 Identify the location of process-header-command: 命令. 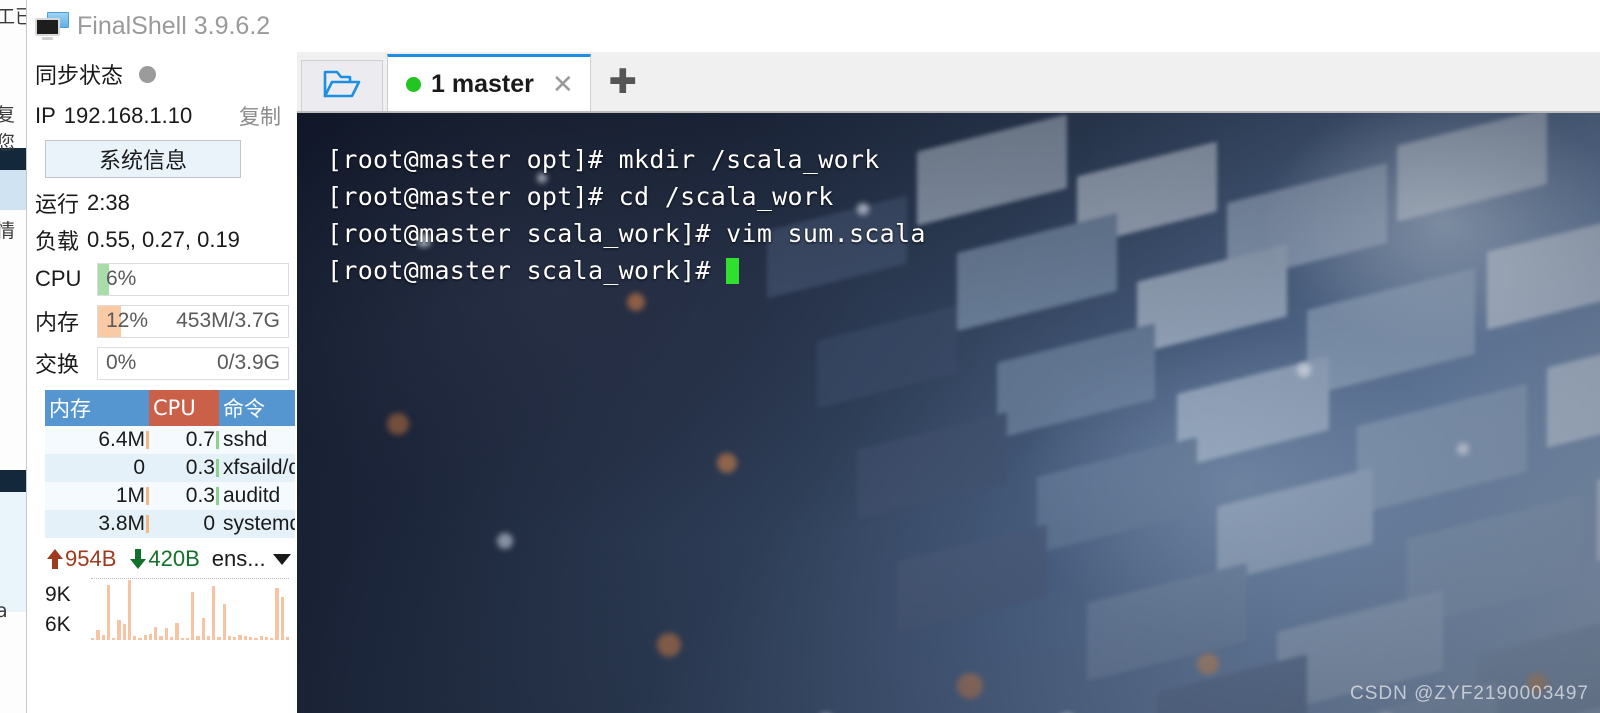
(257, 408).